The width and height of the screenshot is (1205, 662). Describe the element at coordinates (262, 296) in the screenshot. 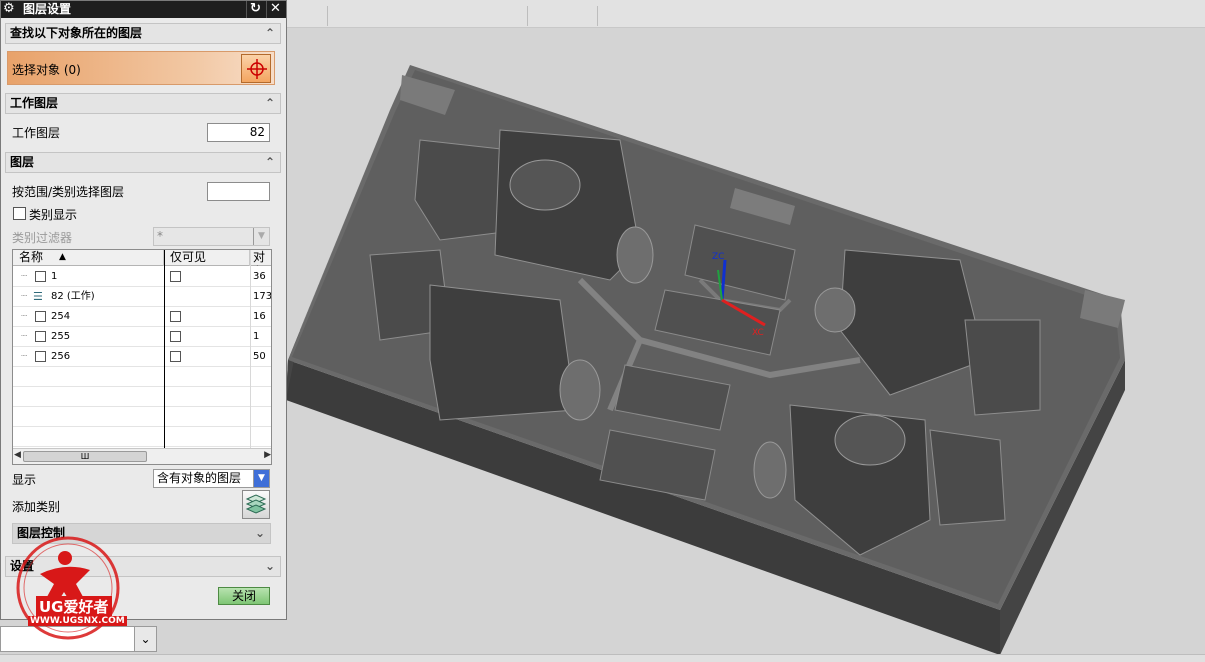

I see `layer-count: 173` at that location.